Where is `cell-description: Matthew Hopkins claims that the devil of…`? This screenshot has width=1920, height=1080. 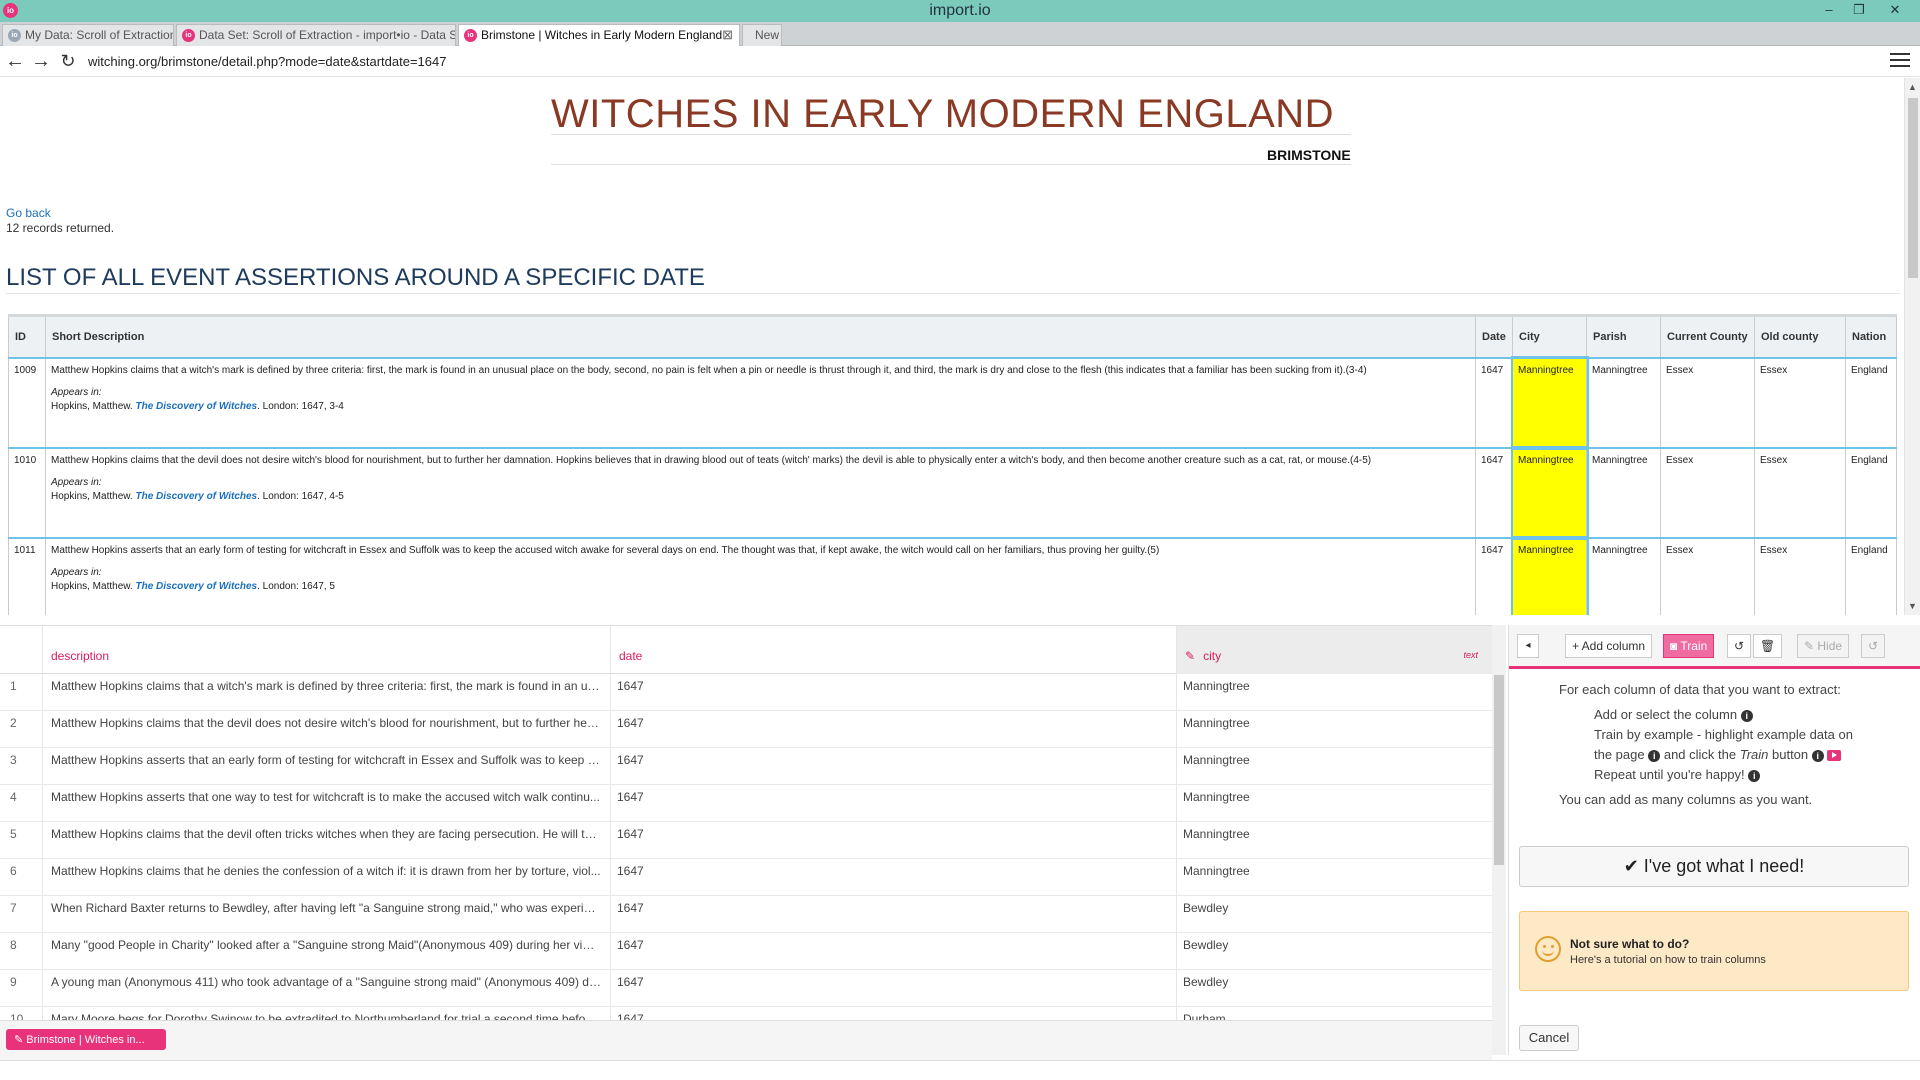 cell-description: Matthew Hopkins claims that the devil of… is located at coordinates (326, 834).